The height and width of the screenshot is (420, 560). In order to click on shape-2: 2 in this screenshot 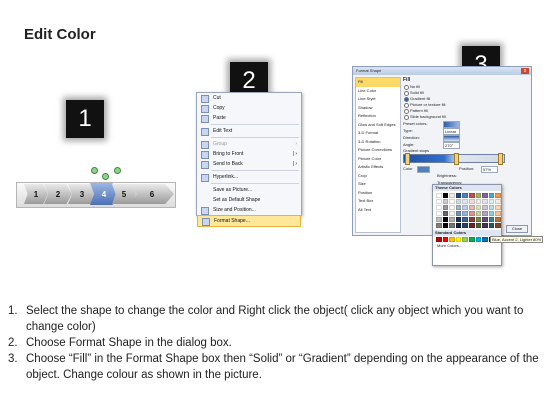, I will do `click(58, 194)`.